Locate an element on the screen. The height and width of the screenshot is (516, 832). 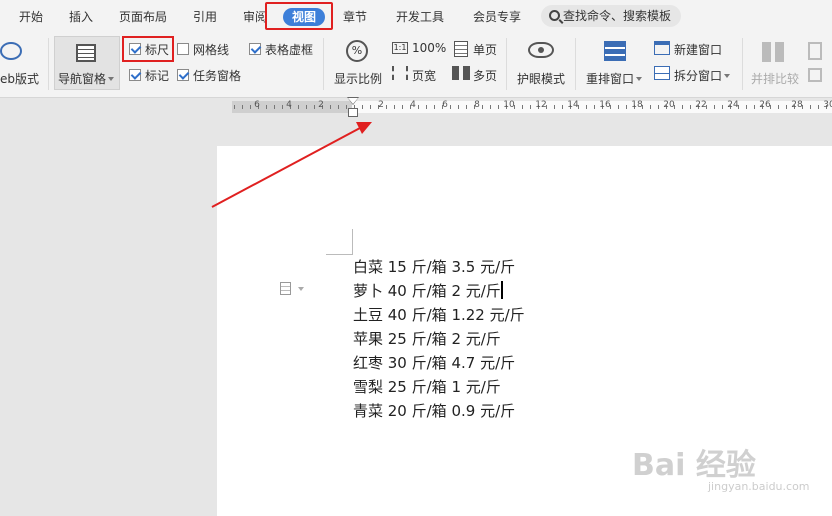
ruler-number: 8 is located at coordinates (477, 105).